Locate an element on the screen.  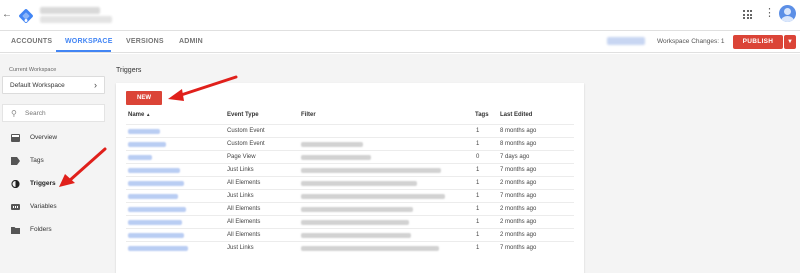
account-avatar-icon is located at coordinates (787, 13).